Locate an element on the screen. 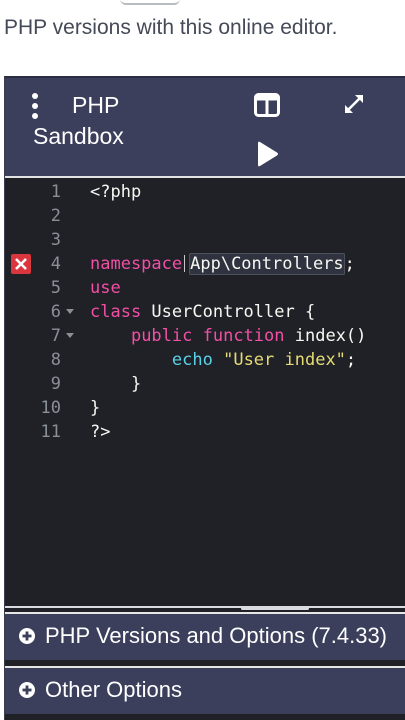 Image resolution: width=405 pixels, height=720 pixels. expand-icon is located at coordinates (354, 104).